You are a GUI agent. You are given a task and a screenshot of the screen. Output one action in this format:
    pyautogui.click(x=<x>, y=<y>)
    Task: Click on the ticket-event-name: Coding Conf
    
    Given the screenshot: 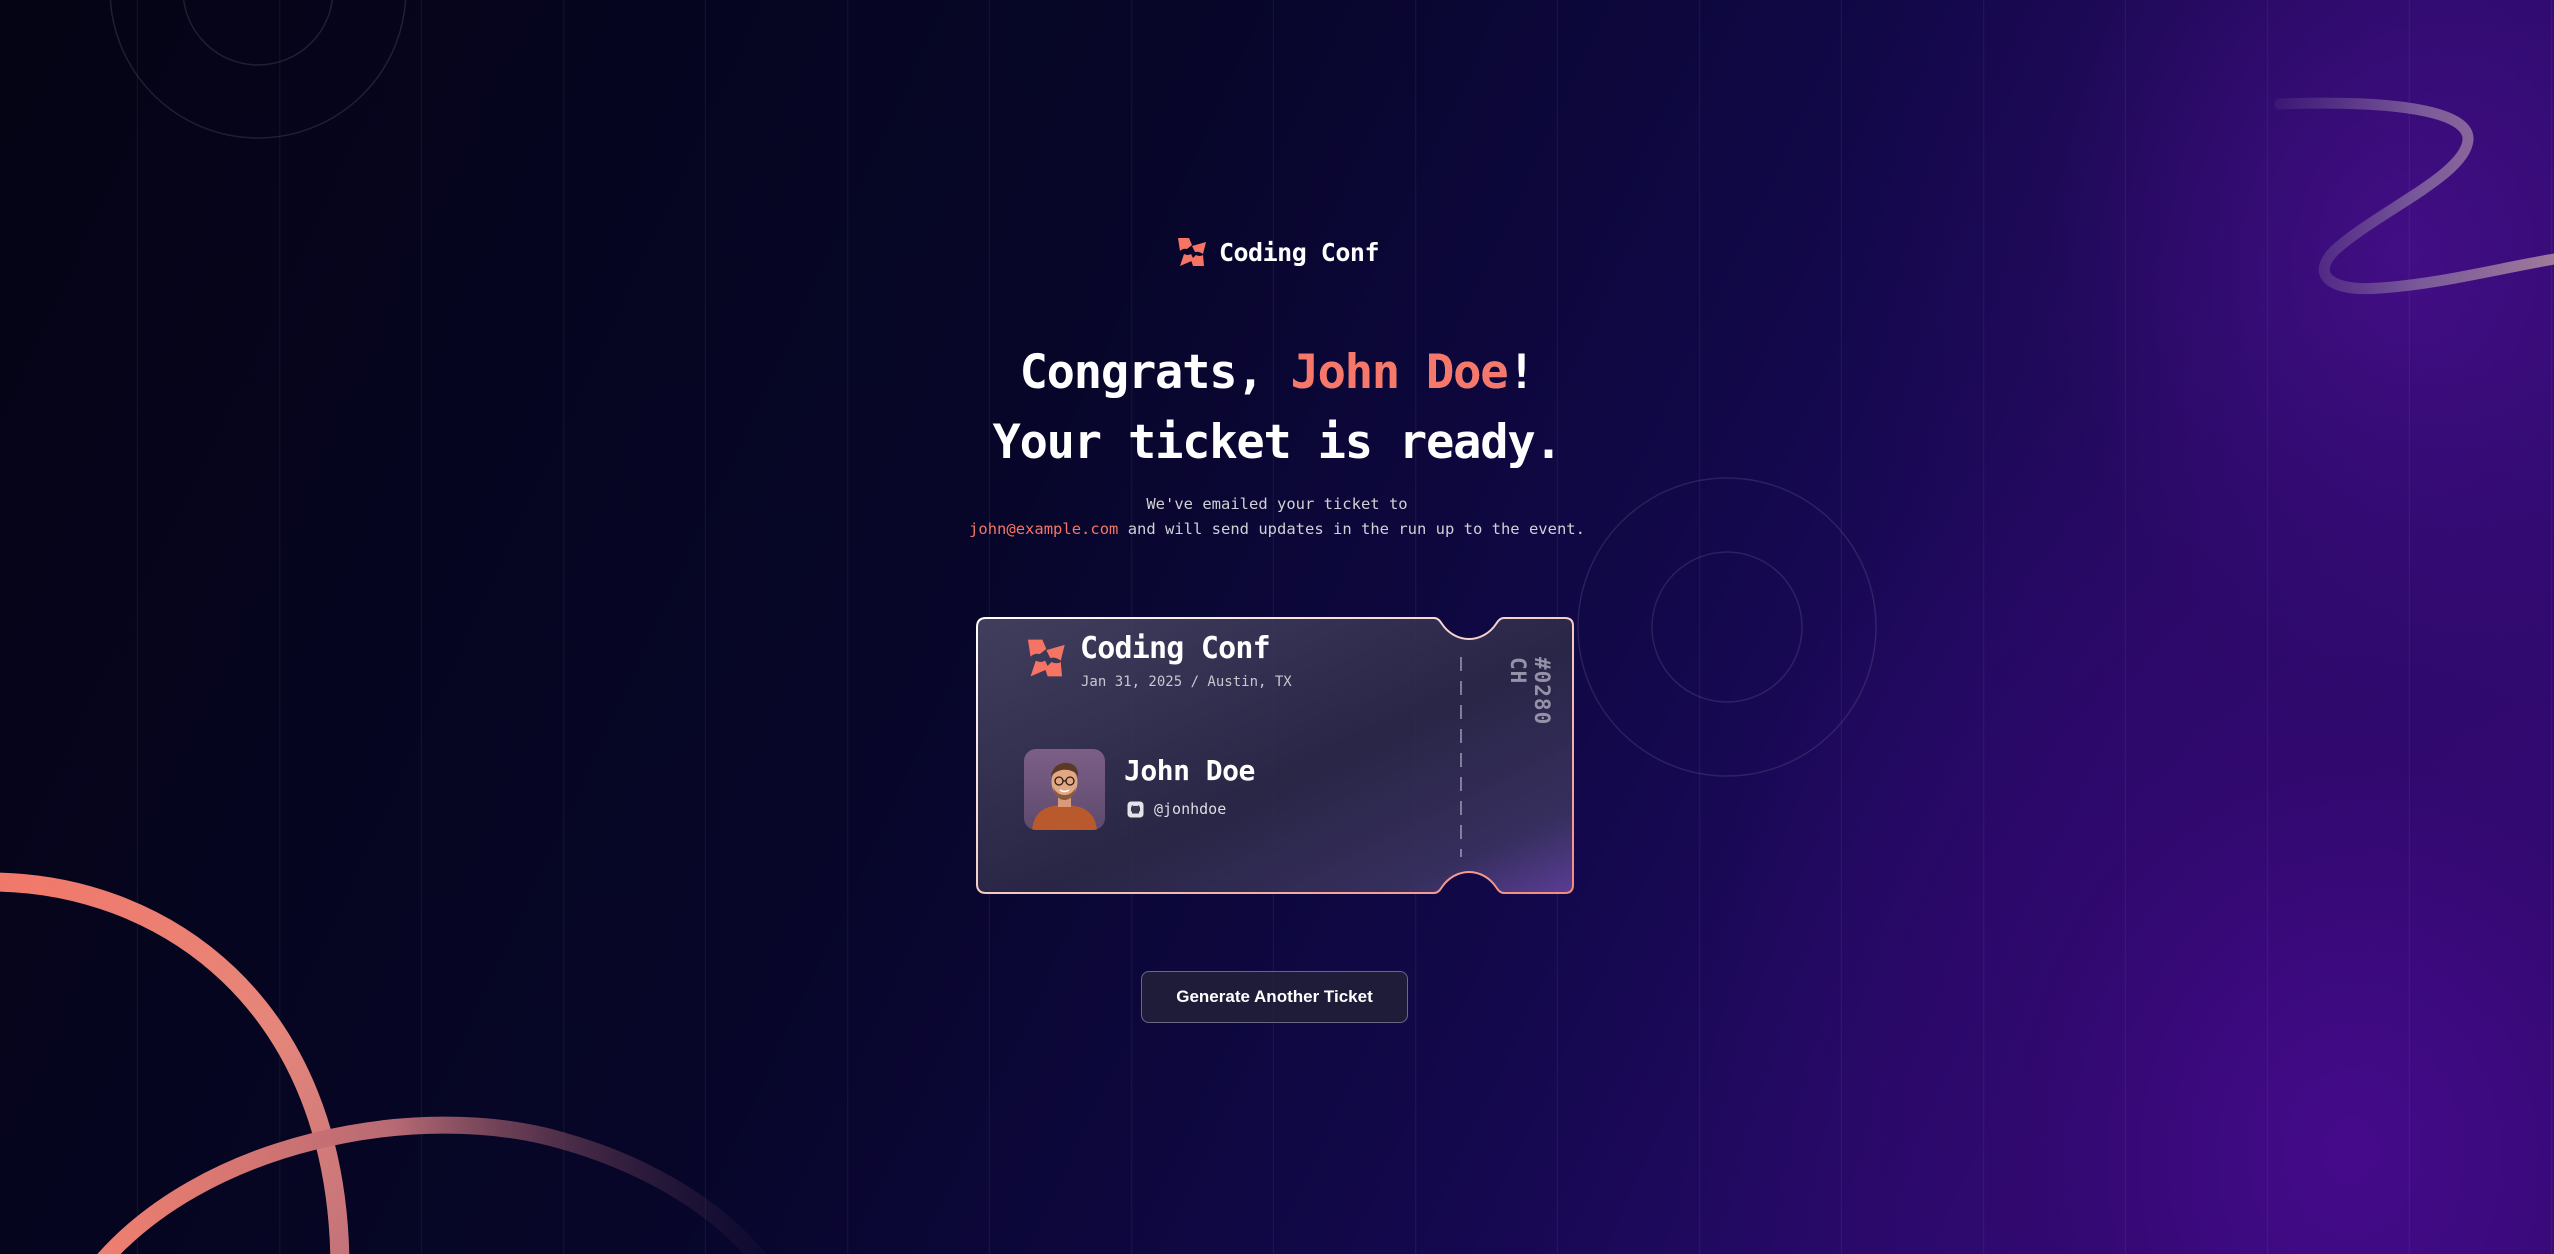 What is the action you would take?
    pyautogui.click(x=1175, y=648)
    